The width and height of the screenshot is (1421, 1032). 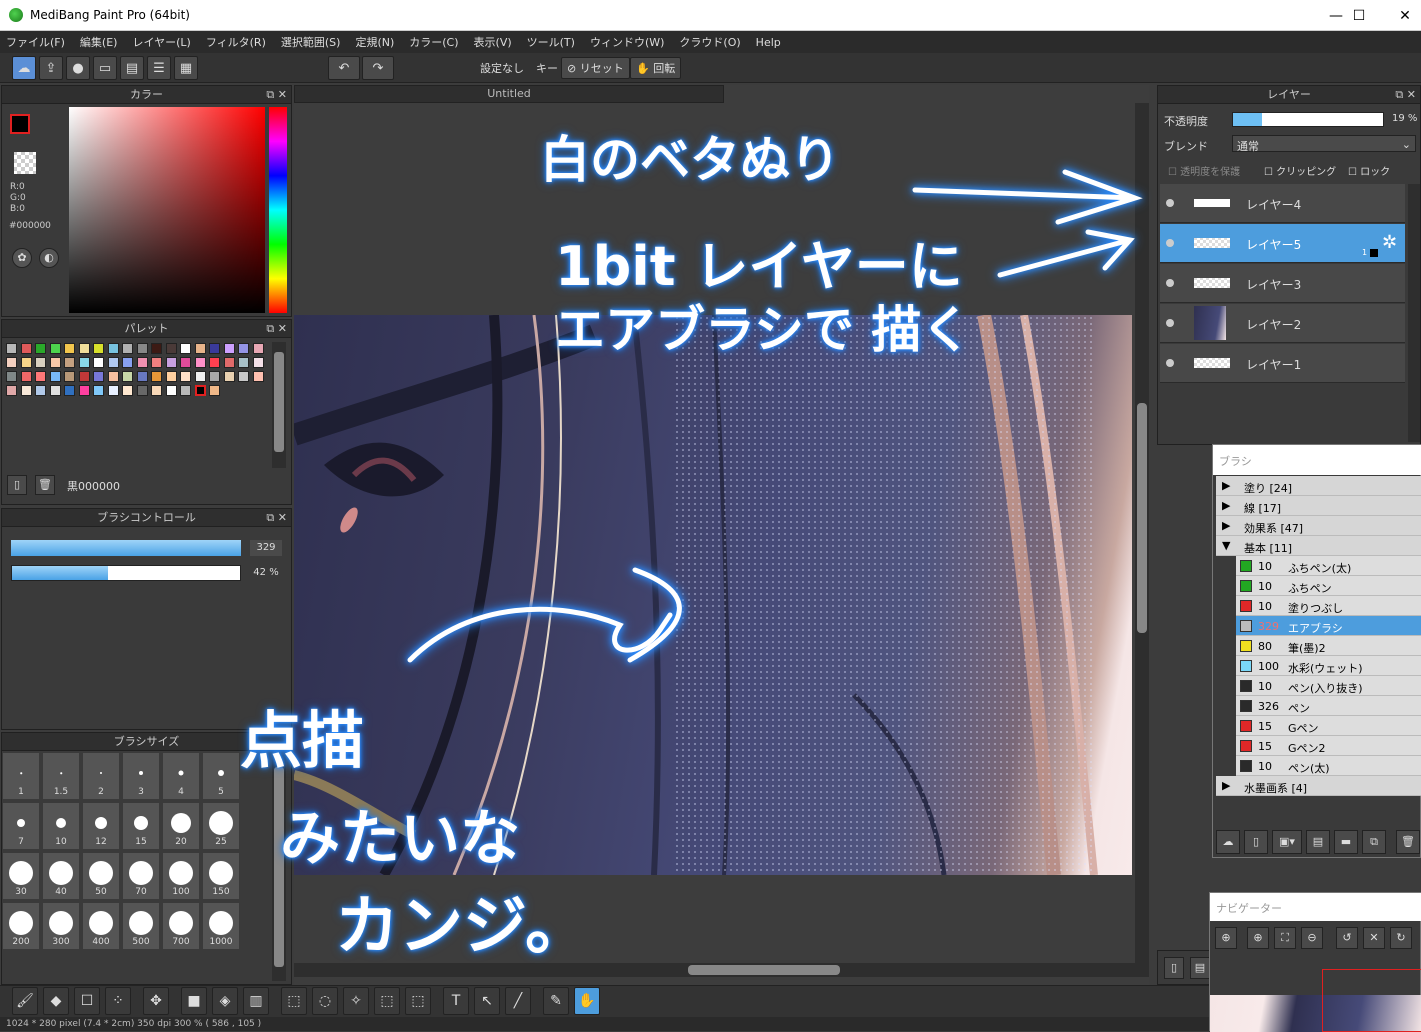 I want to click on brush-size-cell: 20, so click(x=181, y=826).